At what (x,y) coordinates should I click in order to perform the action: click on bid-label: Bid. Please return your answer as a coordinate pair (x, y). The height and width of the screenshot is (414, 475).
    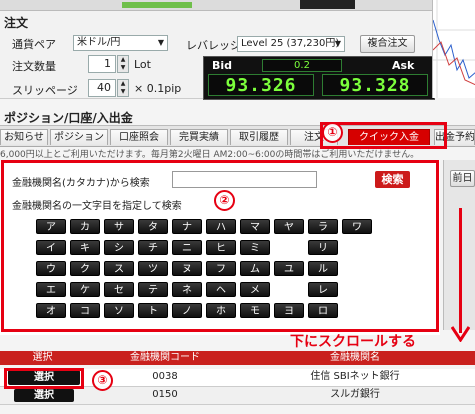
    Looking at the image, I should click on (222, 65).